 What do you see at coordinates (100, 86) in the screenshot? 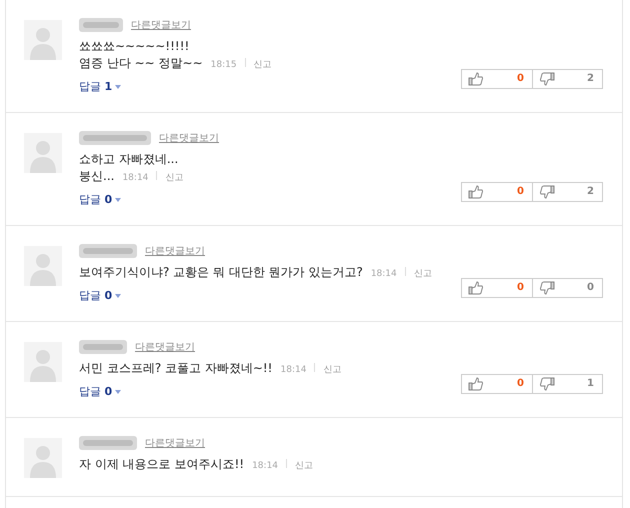
I see `reply-toggle: 답글 1` at bounding box center [100, 86].